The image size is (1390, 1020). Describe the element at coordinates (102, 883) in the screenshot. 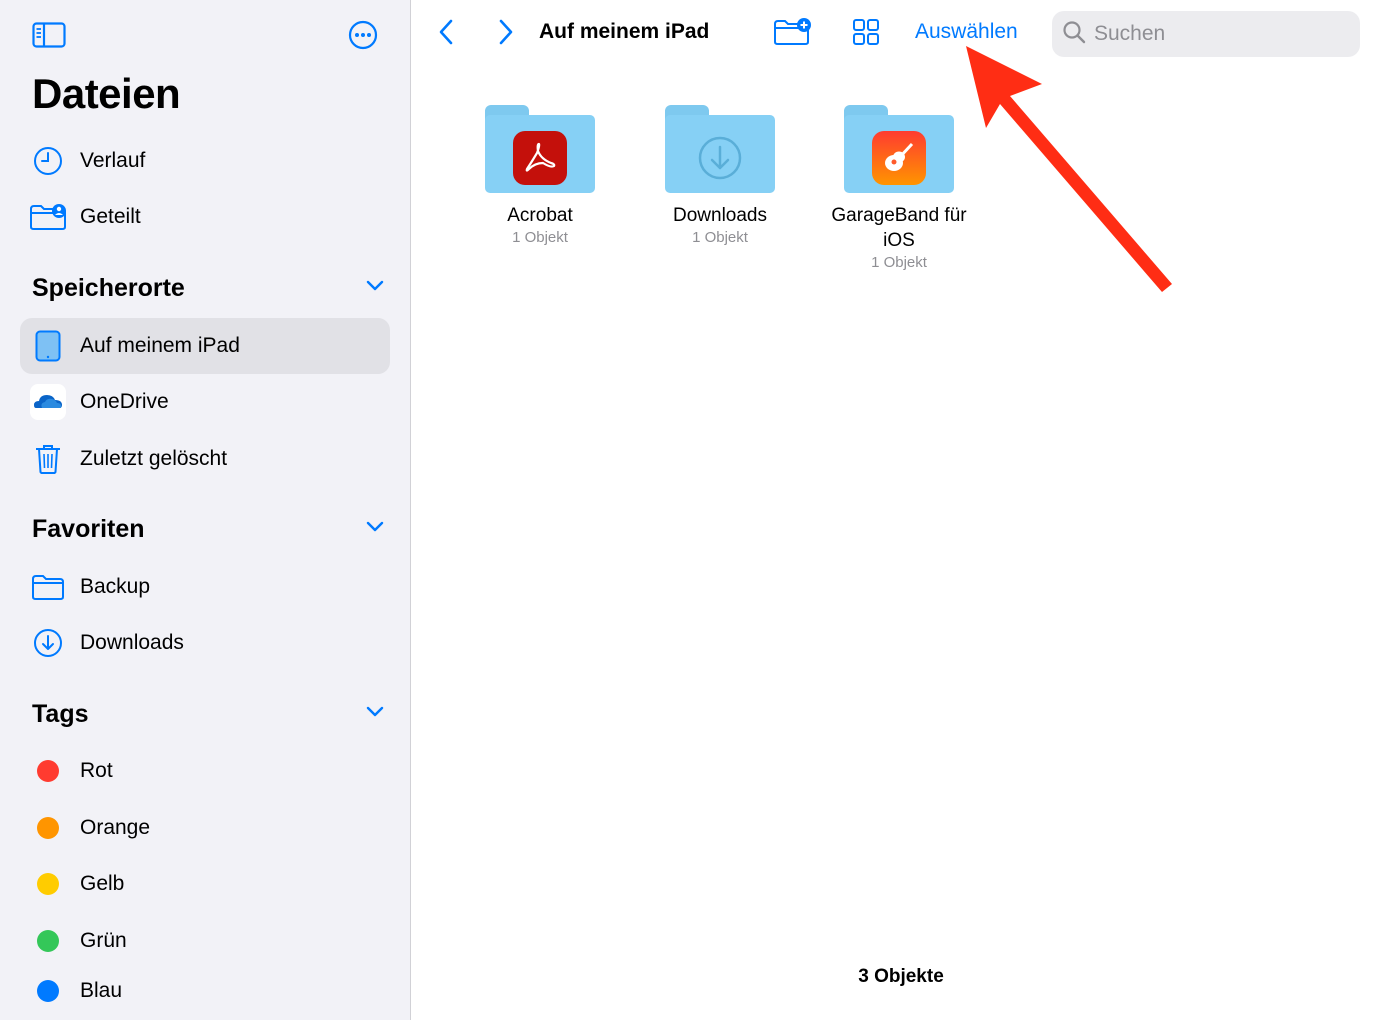

I see `sidebar-item-label: Gelb` at that location.